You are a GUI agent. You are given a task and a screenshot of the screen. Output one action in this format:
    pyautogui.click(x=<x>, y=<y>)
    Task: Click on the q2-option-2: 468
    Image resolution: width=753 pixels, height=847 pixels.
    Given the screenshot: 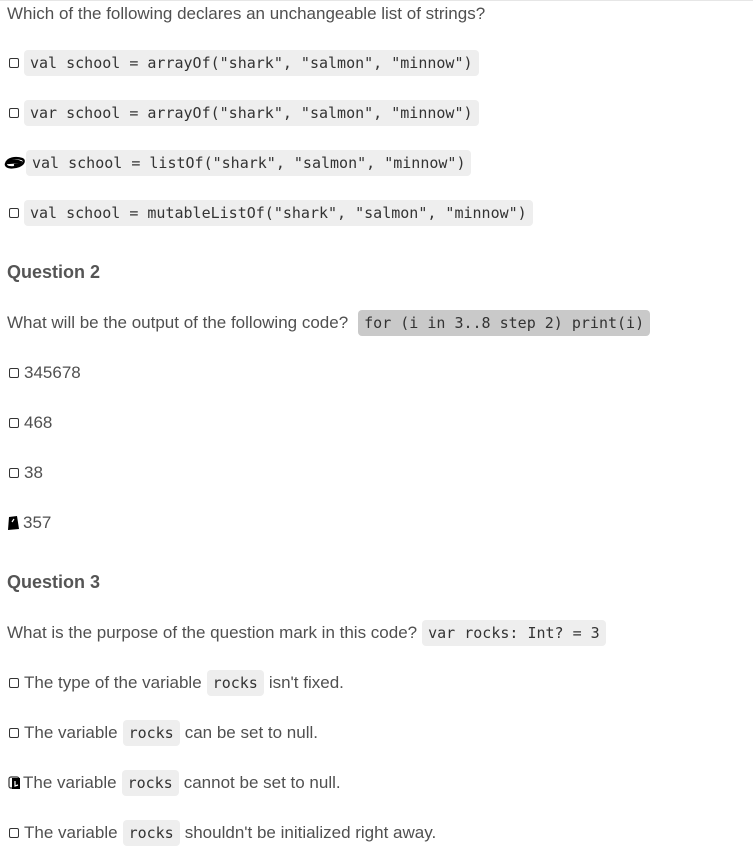 What is the action you would take?
    pyautogui.click(x=30, y=423)
    